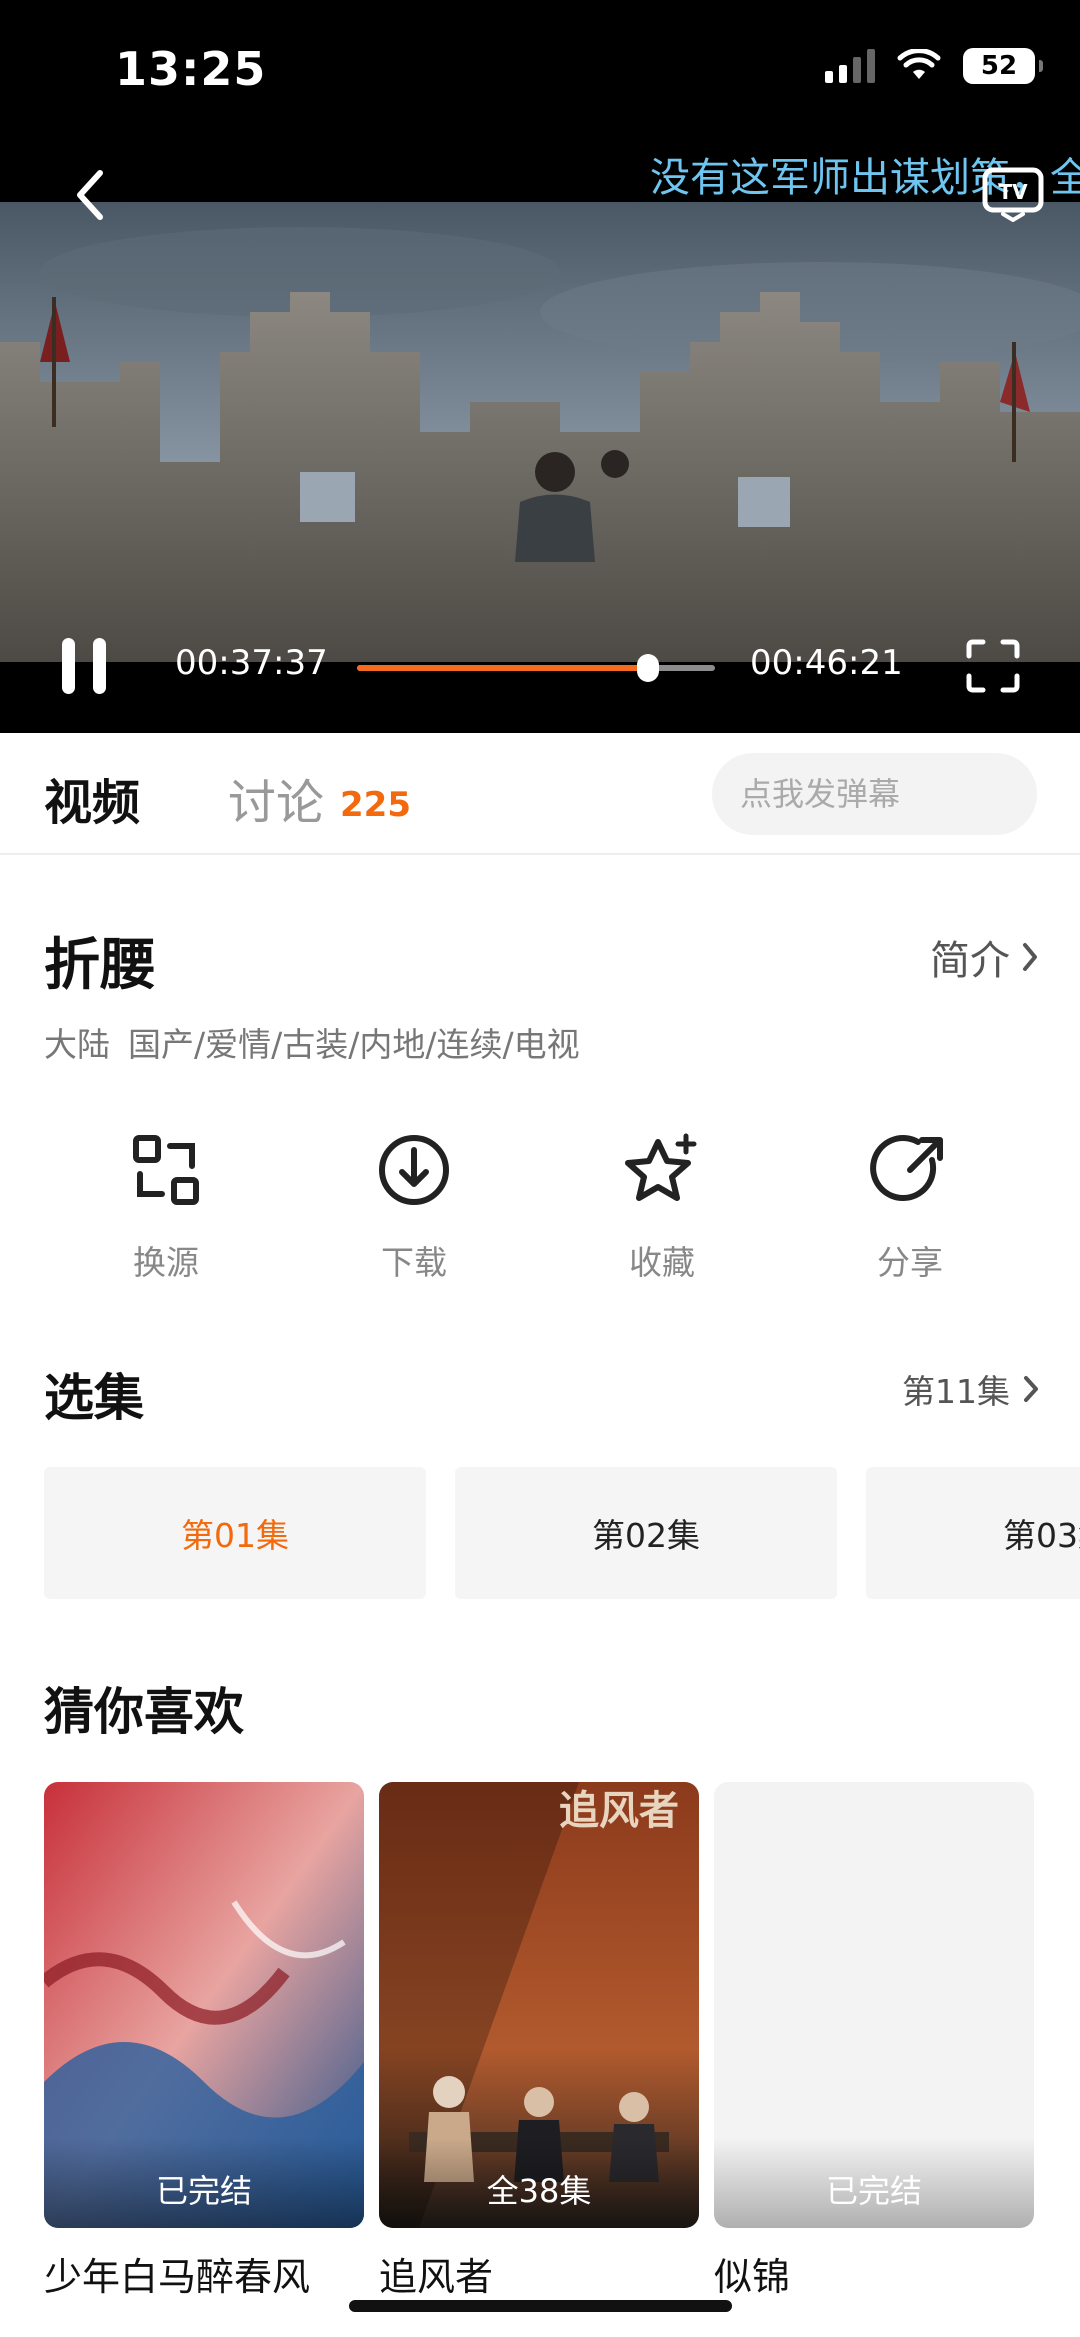  I want to click on status-badge: 全38集, so click(539, 2183).